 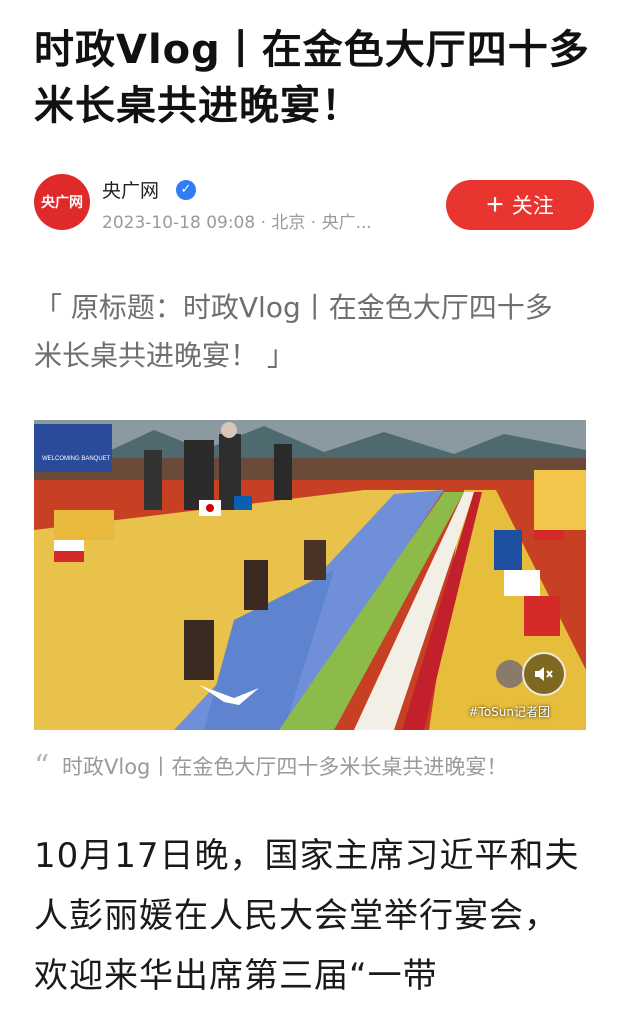 I want to click on image-caption: “ 时政Vlog丨在金色大厅四十多米长桌共进晚宴！, so click(x=312, y=767).